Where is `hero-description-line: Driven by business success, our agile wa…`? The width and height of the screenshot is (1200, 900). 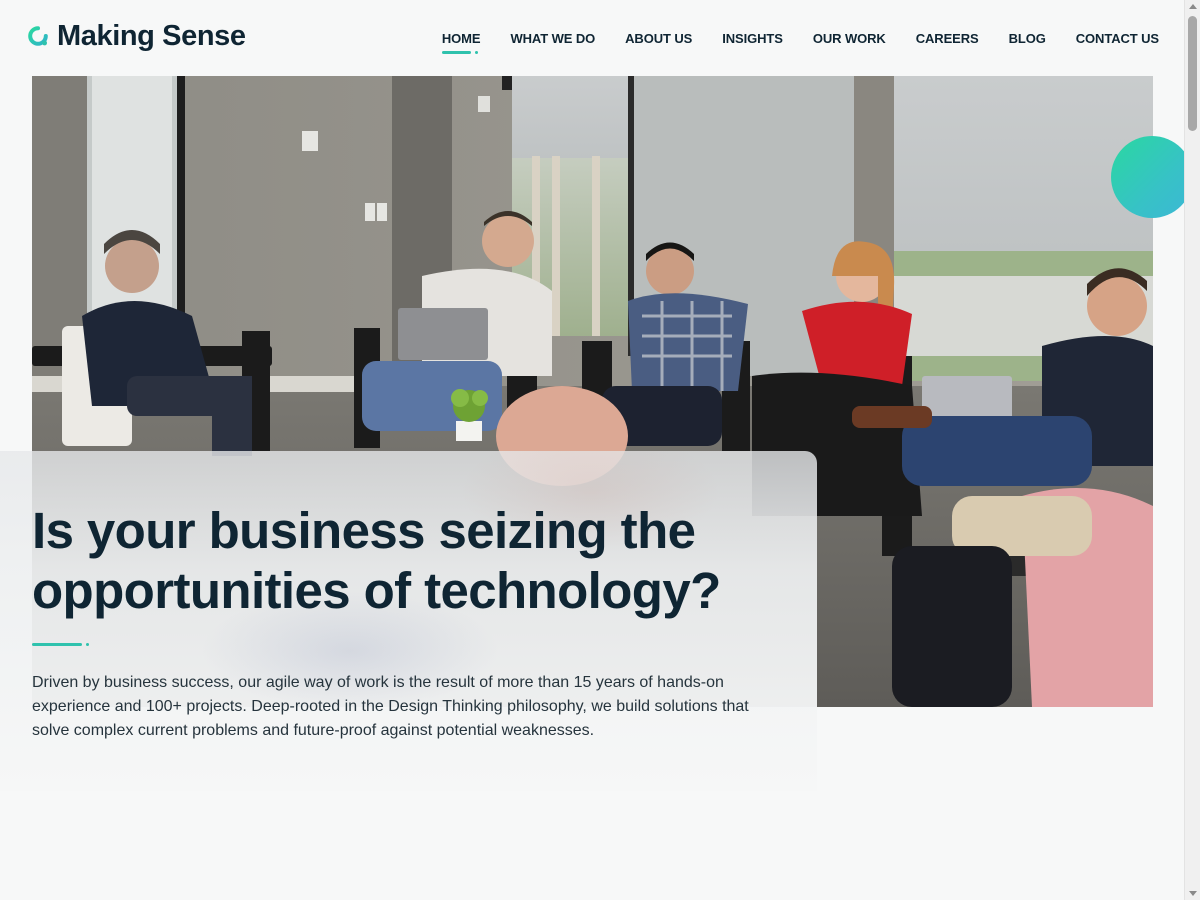
hero-description-line: Driven by business success, our agile wa… is located at coordinates (378, 682).